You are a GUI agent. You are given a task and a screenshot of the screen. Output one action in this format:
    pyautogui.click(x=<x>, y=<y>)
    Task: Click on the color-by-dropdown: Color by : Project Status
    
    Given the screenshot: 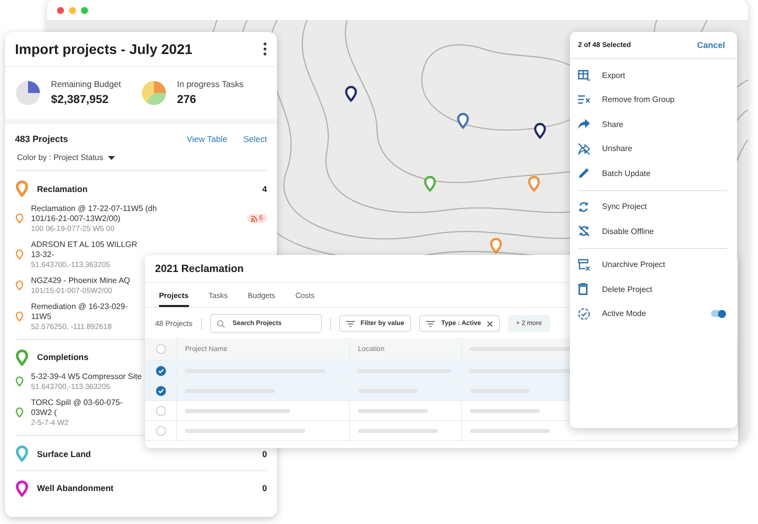 What is the action you would take?
    pyautogui.click(x=141, y=162)
    